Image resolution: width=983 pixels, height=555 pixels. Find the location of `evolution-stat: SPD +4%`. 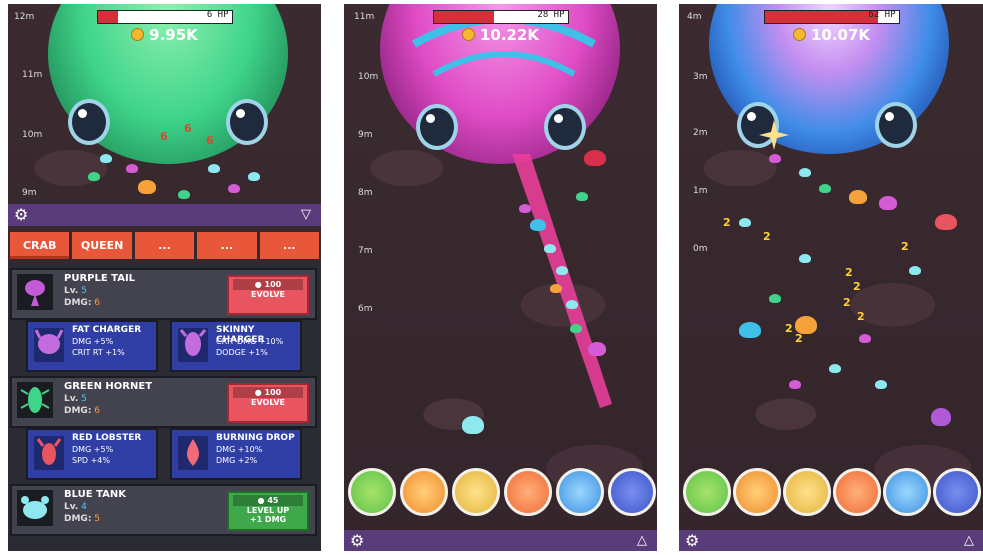

evolution-stat: SPD +4% is located at coordinates (91, 460).